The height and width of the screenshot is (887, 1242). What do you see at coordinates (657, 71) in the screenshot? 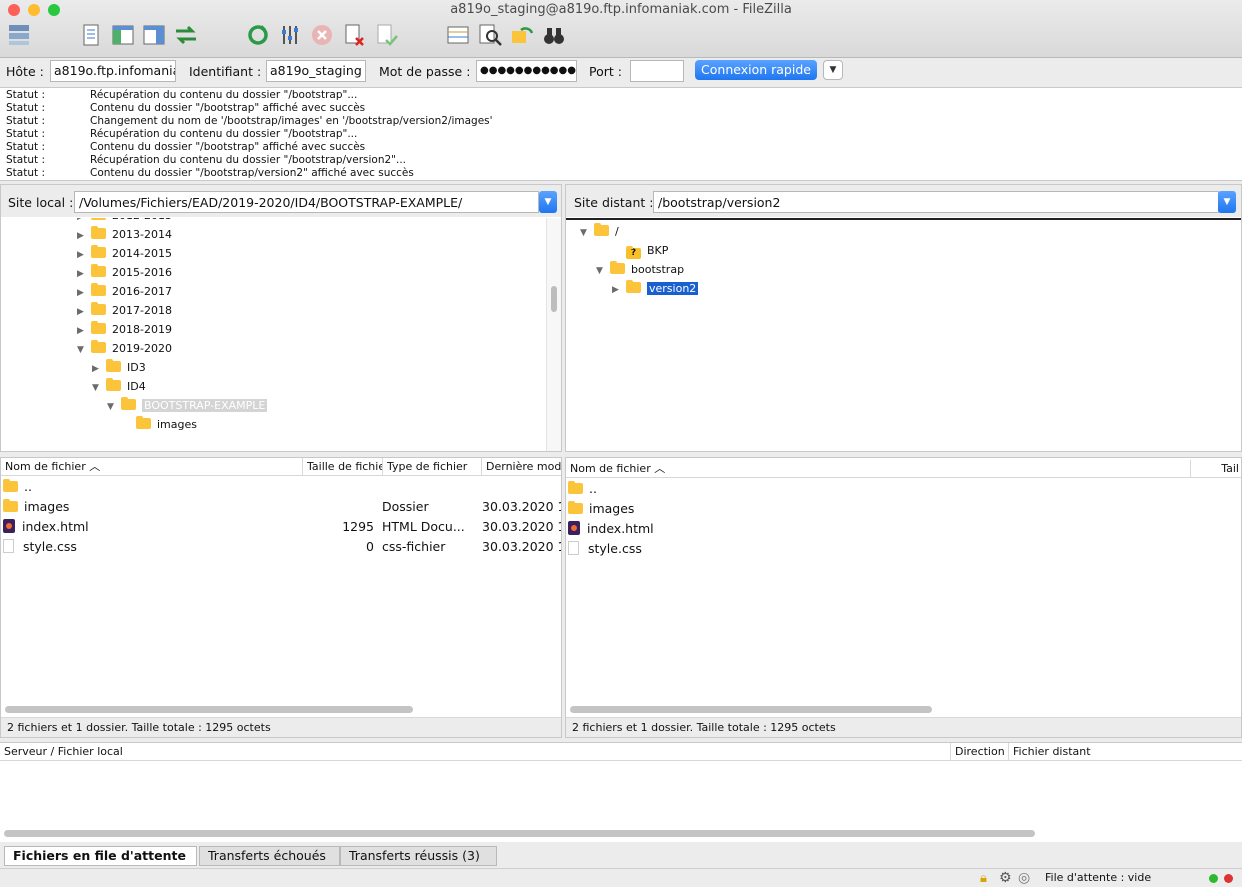
I see `port-input` at bounding box center [657, 71].